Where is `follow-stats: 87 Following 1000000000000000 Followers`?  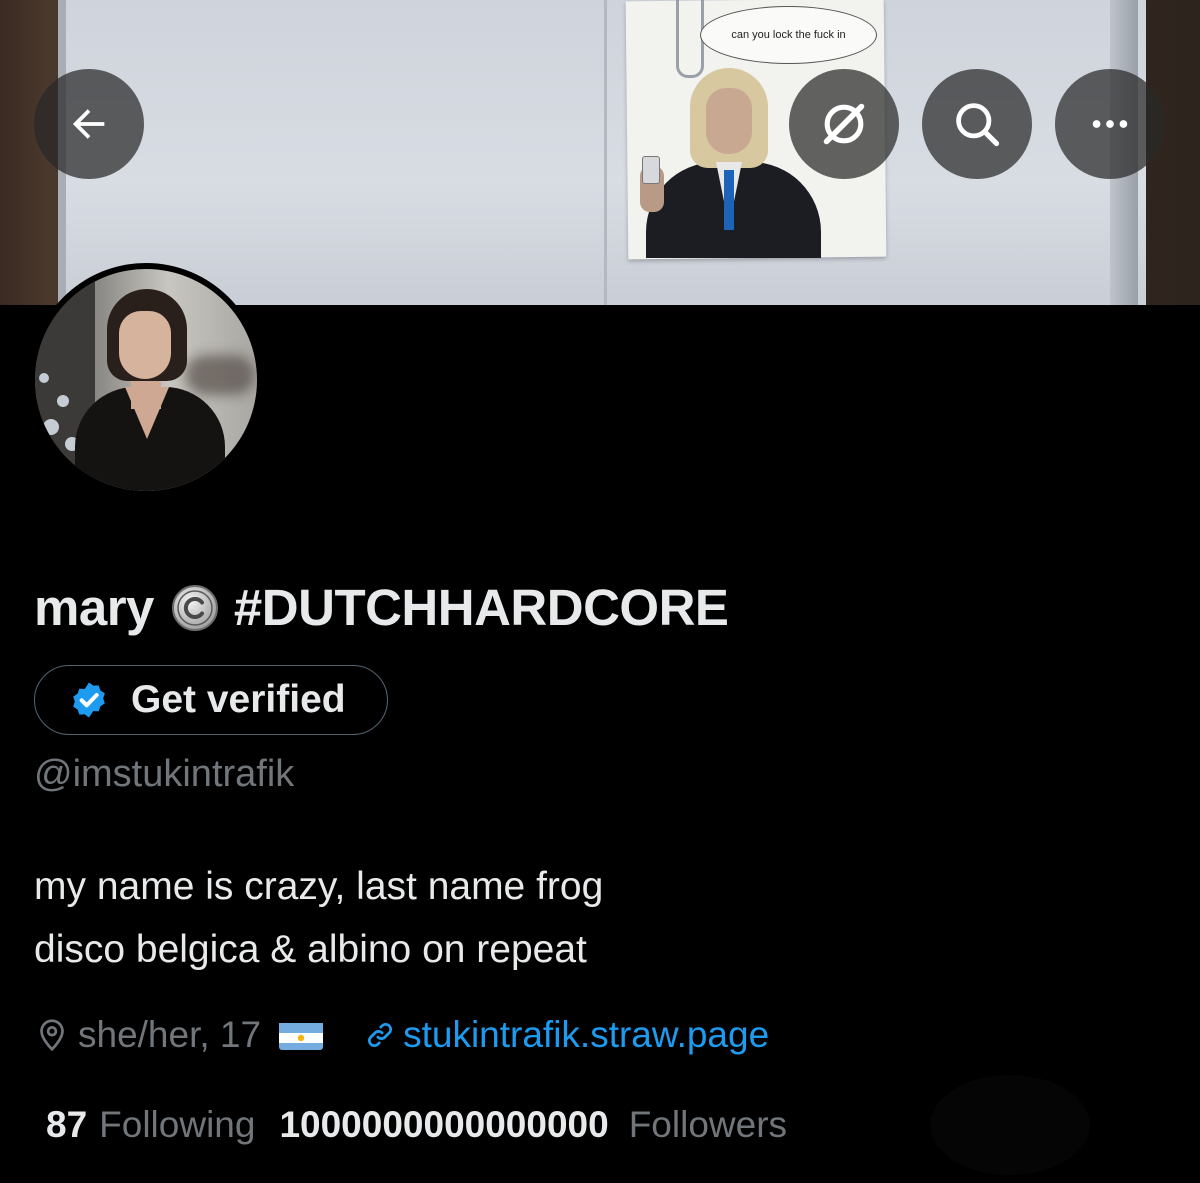
follow-stats: 87 Following 1000000000000000 Followers is located at coordinates (416, 1125).